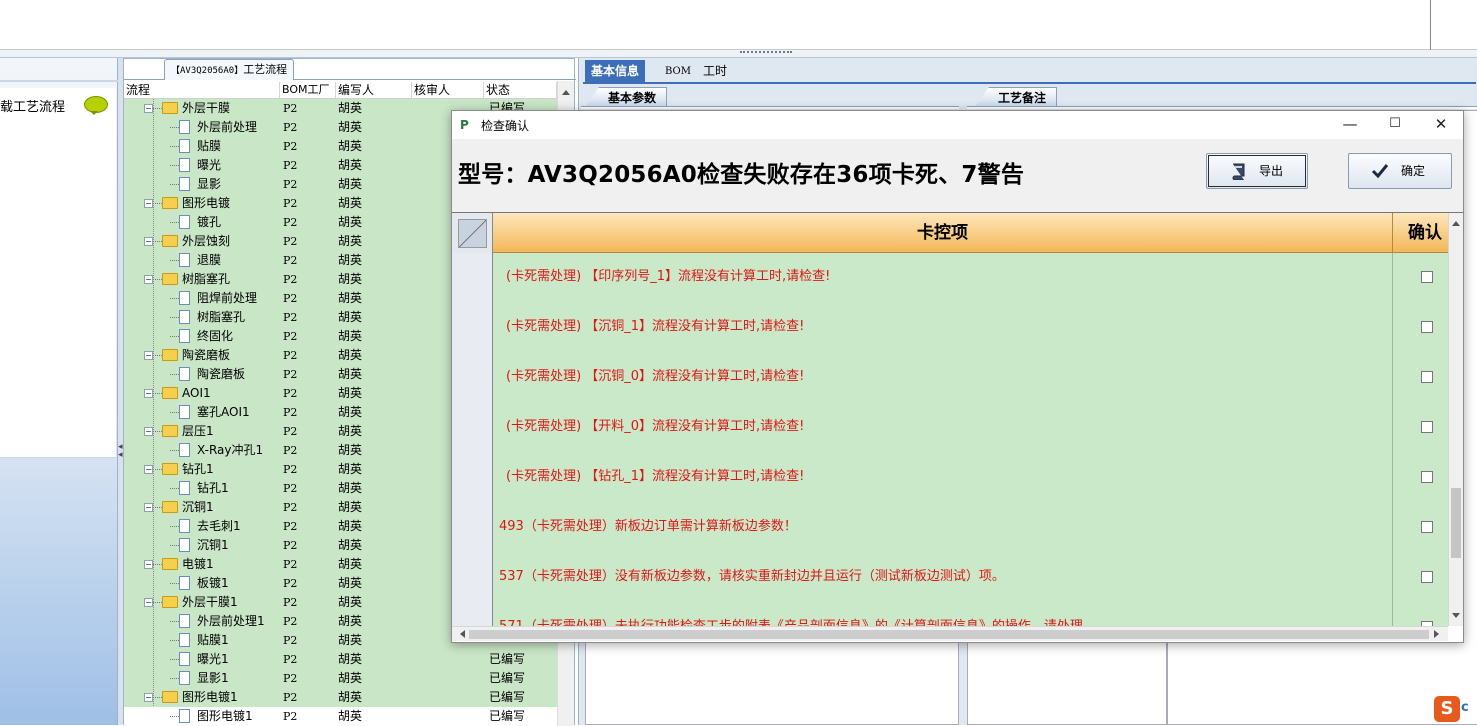 The width and height of the screenshot is (1477, 726). I want to click on tree-row-name: 终固化, so click(215, 336).